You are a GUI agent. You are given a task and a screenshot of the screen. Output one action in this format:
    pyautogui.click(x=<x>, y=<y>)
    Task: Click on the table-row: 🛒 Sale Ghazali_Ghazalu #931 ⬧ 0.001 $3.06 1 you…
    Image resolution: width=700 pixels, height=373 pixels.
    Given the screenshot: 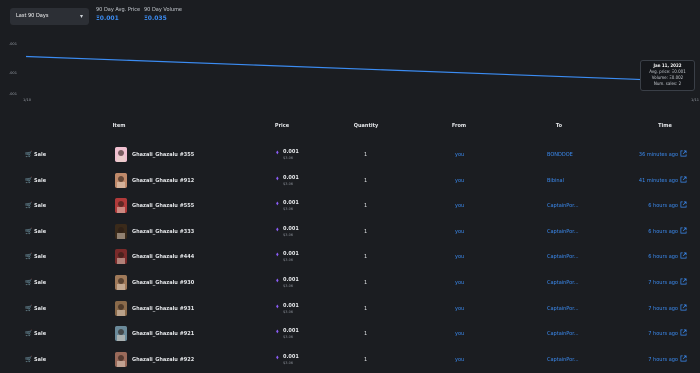 What is the action you would take?
    pyautogui.click(x=350, y=310)
    